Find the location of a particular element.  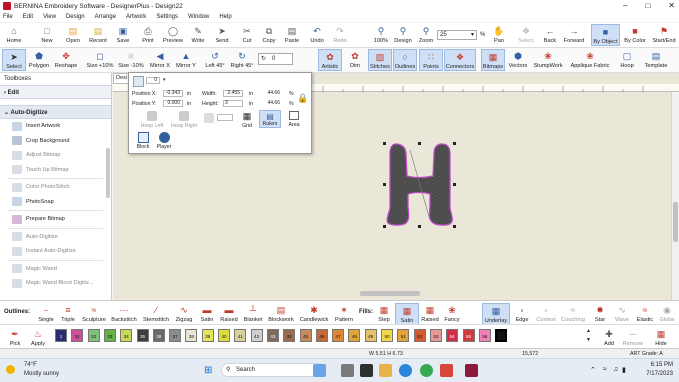

player-button: Player is located at coordinates (164, 141).